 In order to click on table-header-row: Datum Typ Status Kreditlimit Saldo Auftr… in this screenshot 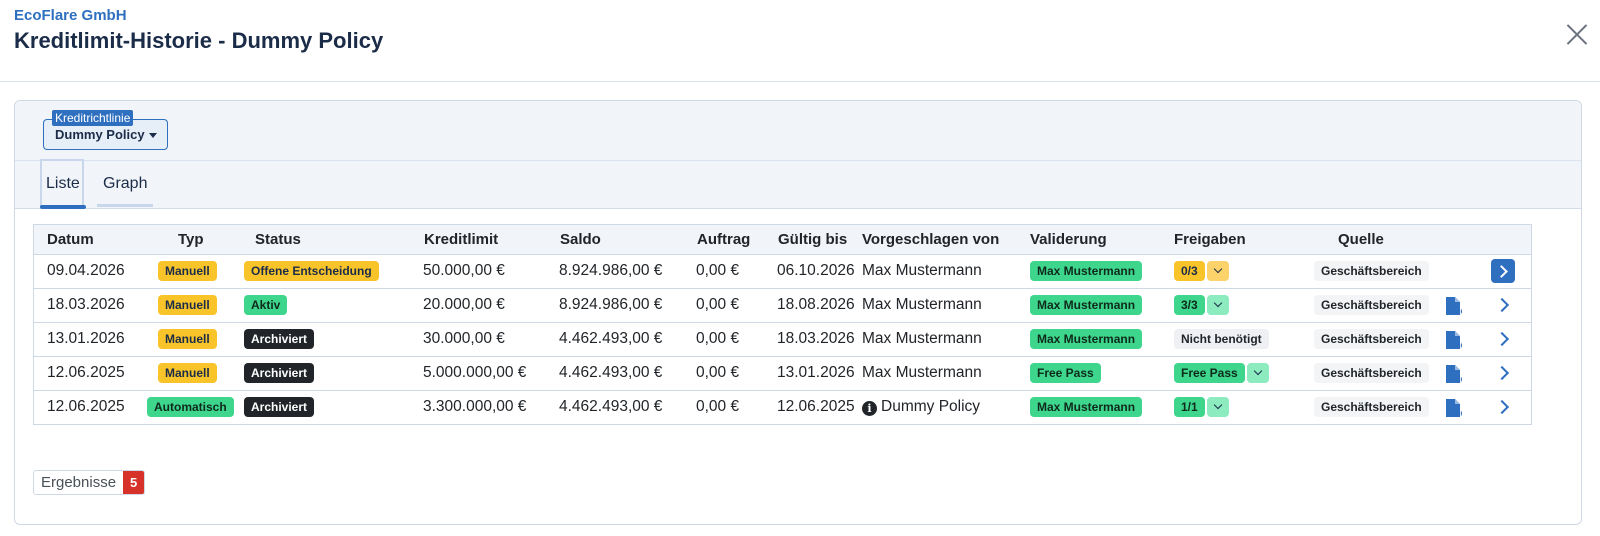, I will do `click(782, 240)`.